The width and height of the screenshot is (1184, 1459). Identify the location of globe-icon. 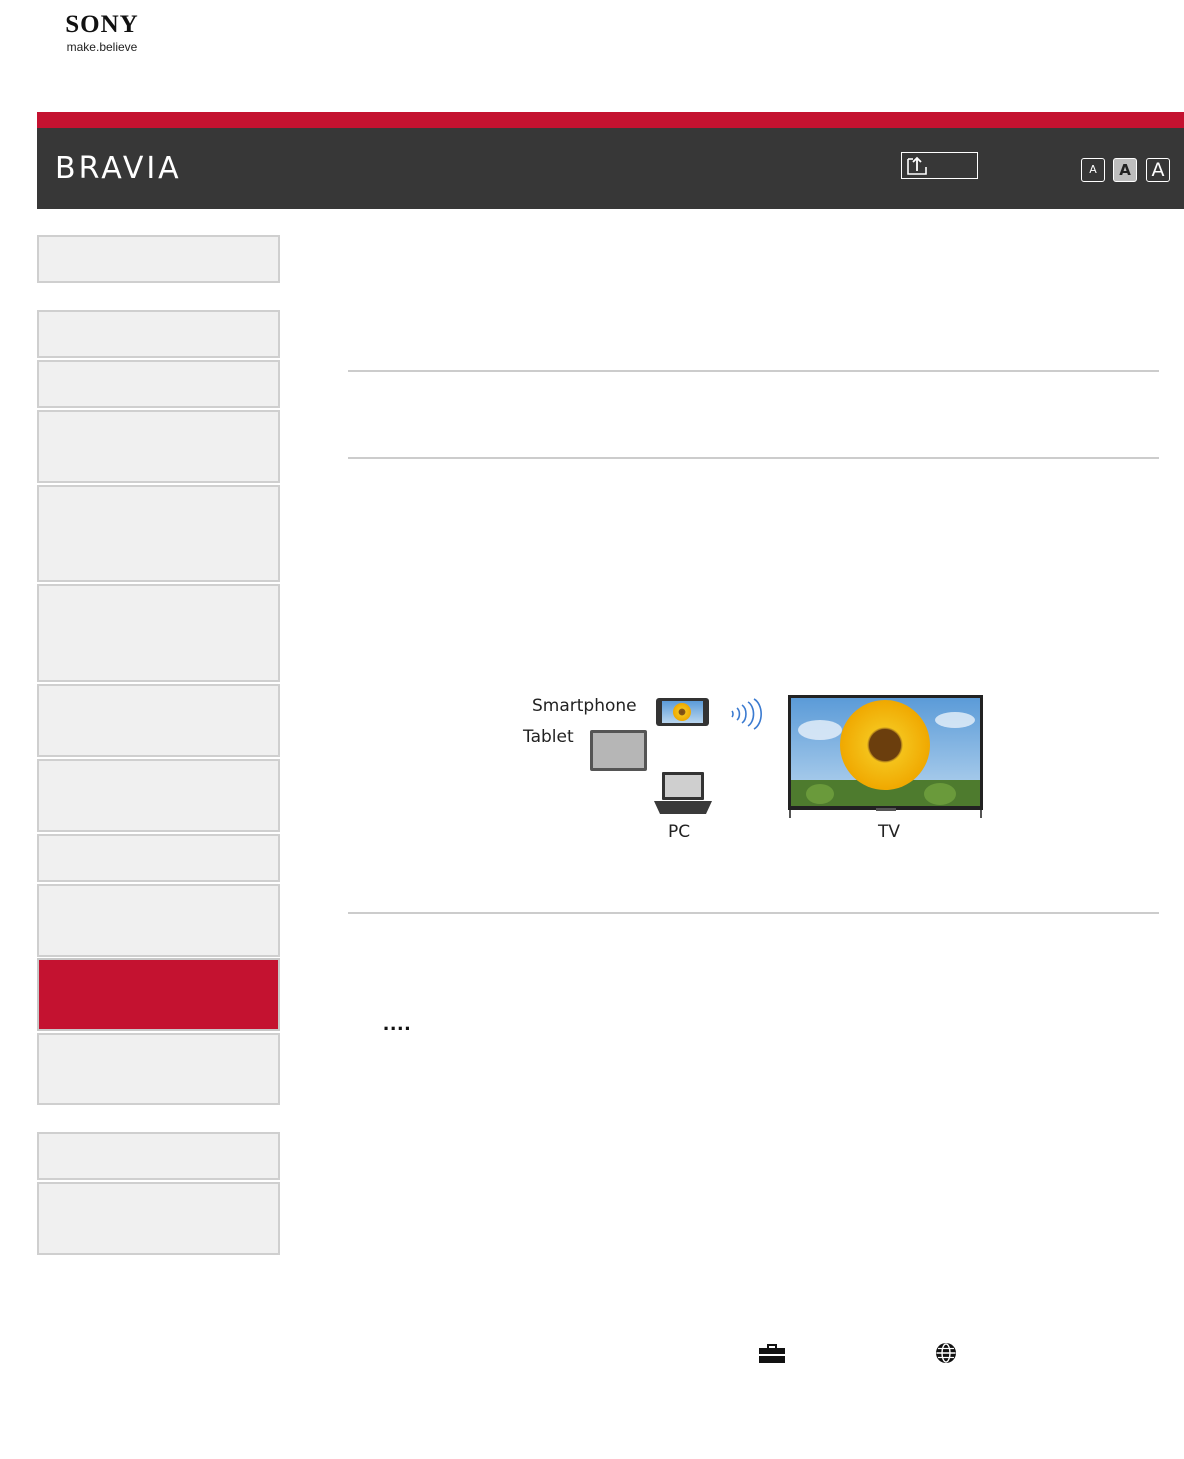
(946, 1353).